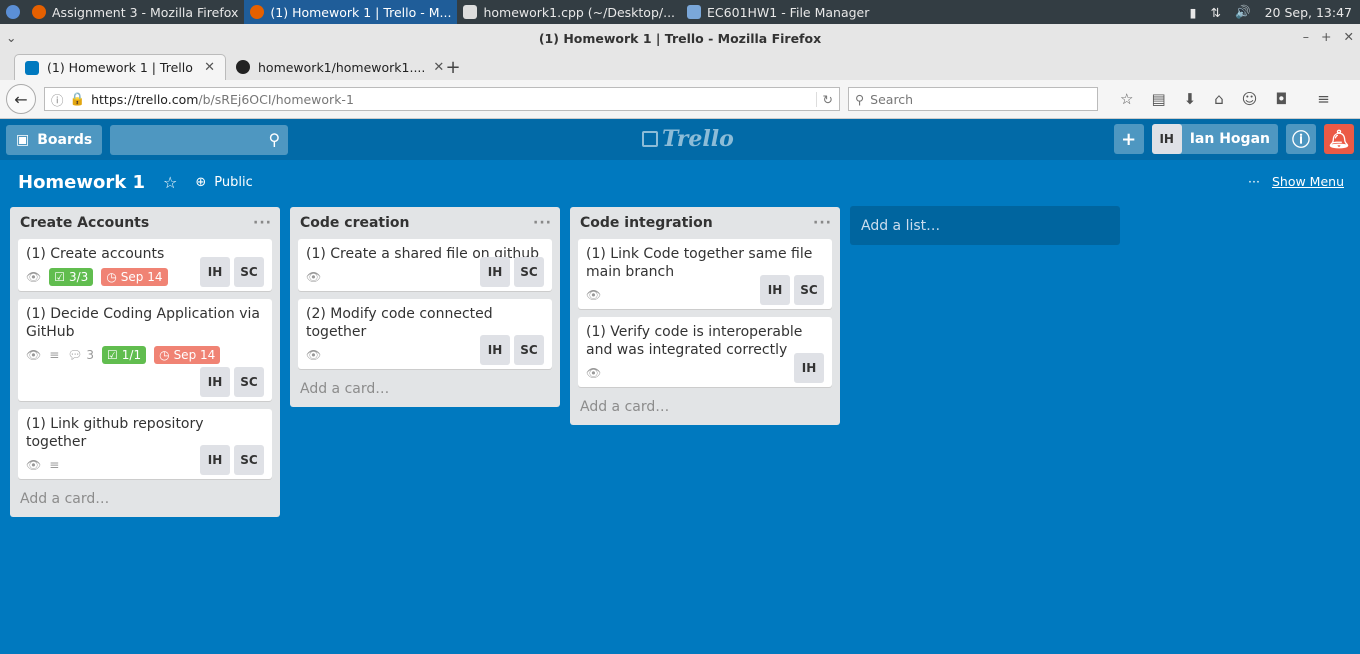 This screenshot has height=654, width=1360. What do you see at coordinates (1301, 139) in the screenshot?
I see `info-button: ⓘ` at bounding box center [1301, 139].